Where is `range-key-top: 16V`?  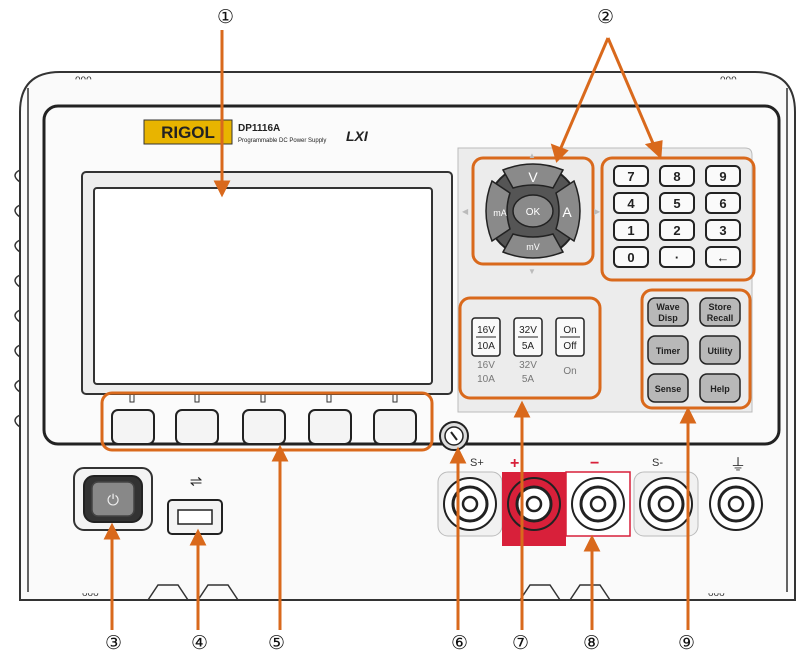
range-key-top: 16V is located at coordinates (486, 330).